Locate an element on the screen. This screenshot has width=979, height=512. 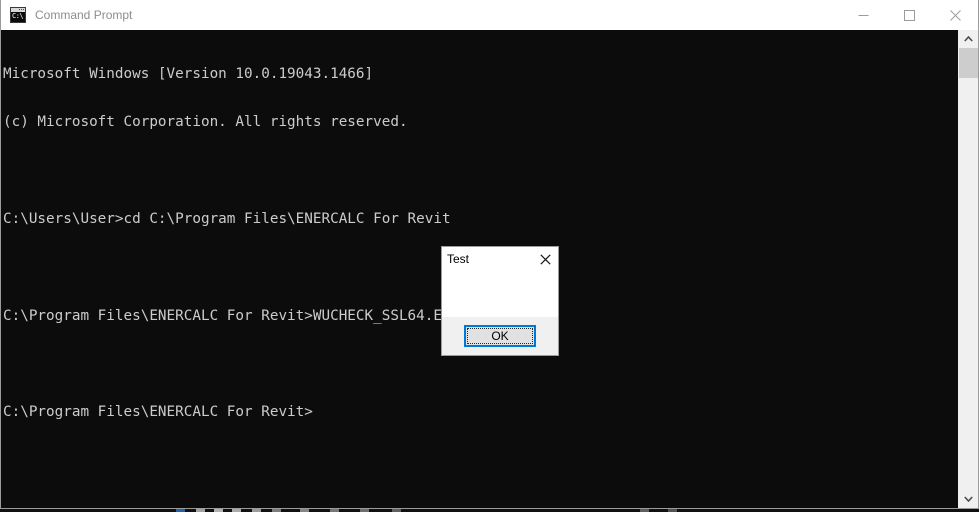
scrollbar-thumb is located at coordinates (968, 63).